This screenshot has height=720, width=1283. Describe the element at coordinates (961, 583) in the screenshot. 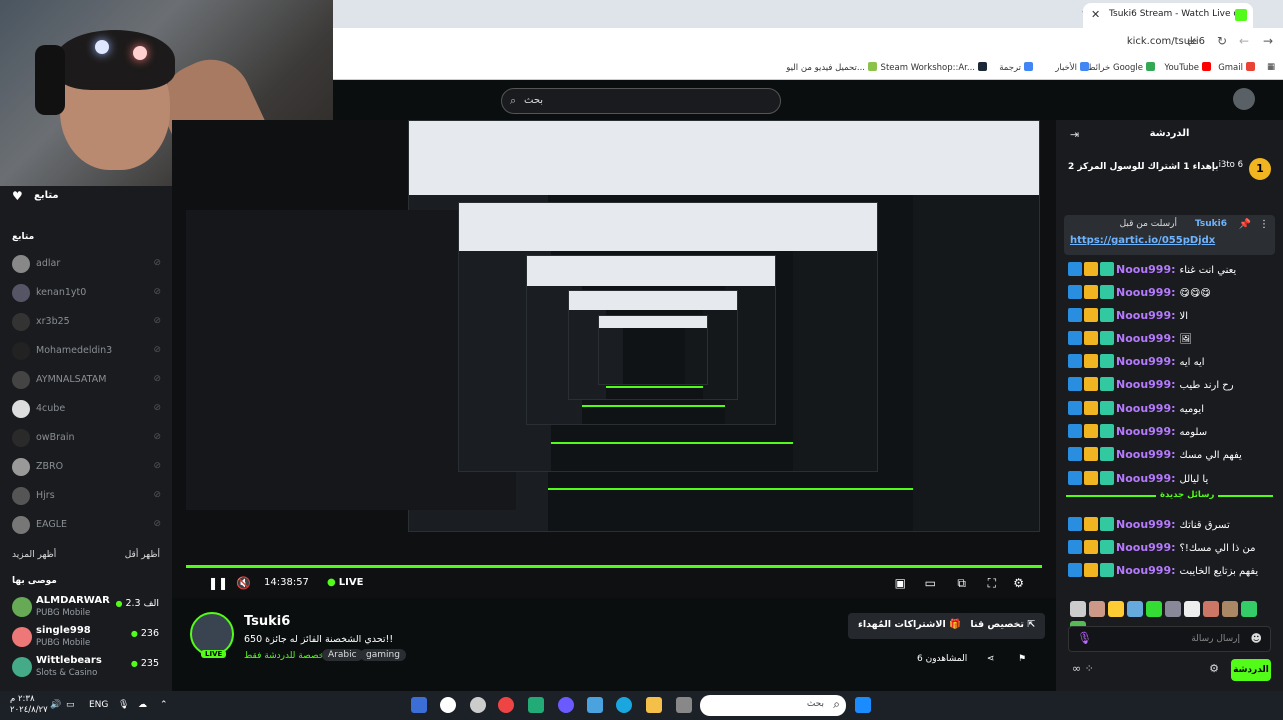

I see `pip-icon: ⧉` at that location.